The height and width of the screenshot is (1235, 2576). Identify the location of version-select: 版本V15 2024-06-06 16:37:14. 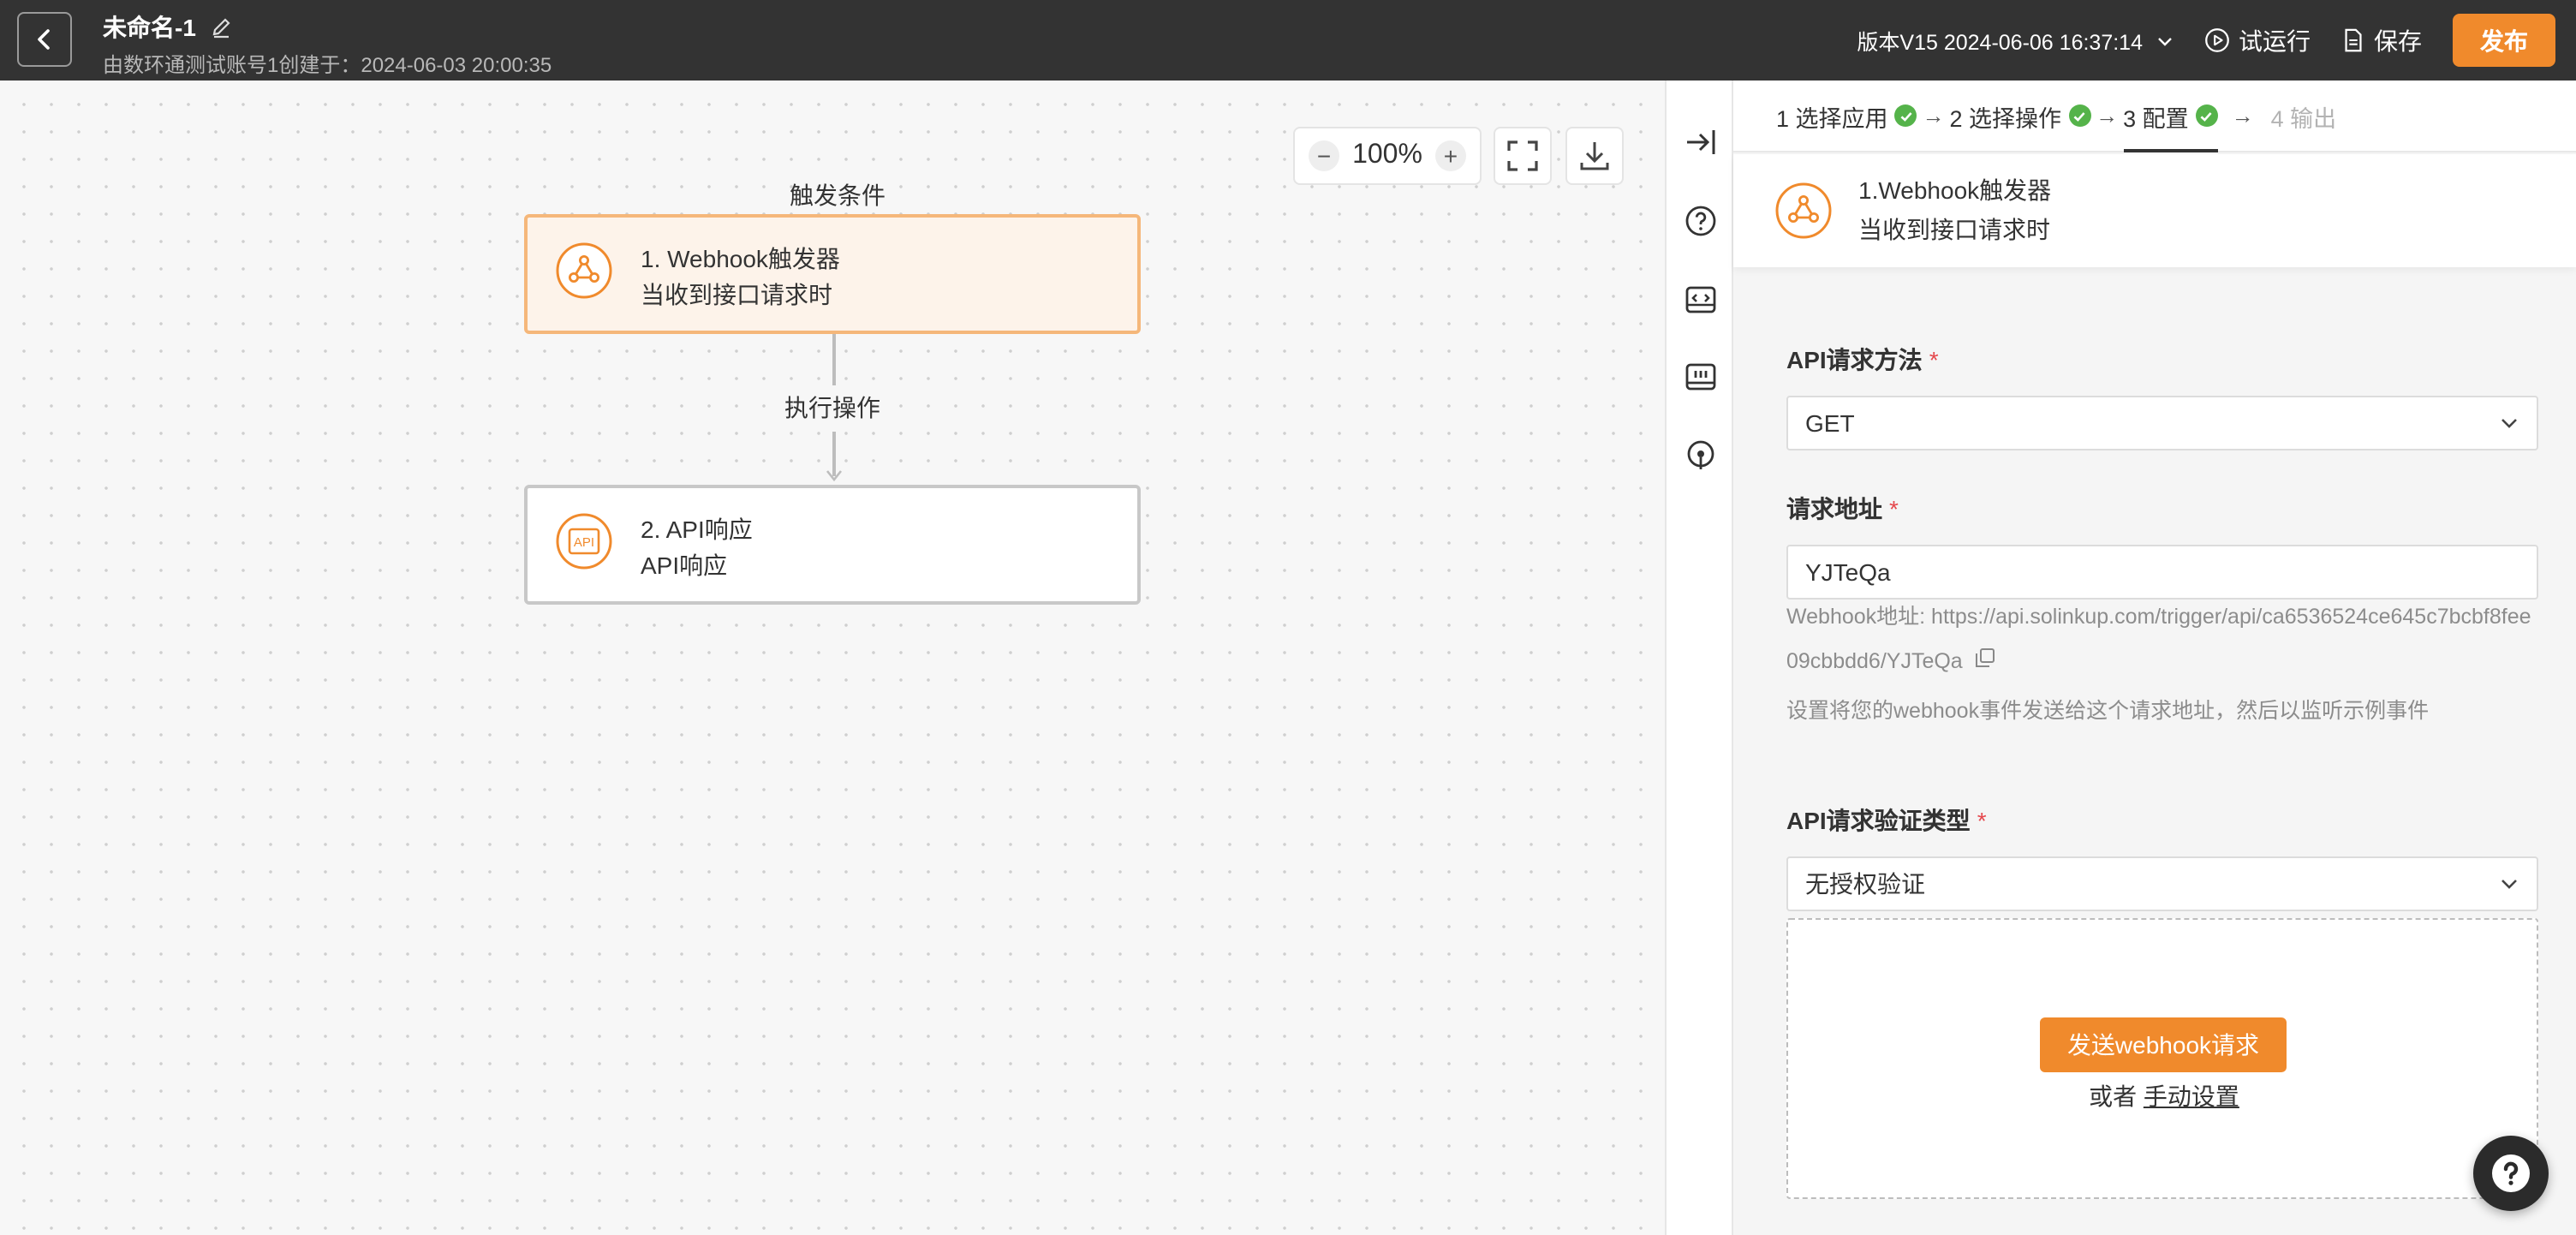
(2016, 40).